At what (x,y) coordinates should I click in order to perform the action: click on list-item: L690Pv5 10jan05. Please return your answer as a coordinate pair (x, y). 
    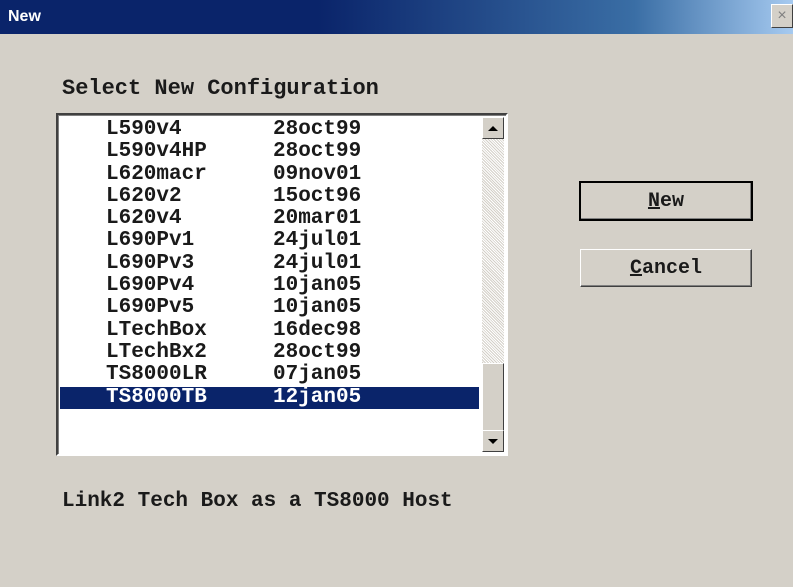
    Looking at the image, I should click on (269, 308).